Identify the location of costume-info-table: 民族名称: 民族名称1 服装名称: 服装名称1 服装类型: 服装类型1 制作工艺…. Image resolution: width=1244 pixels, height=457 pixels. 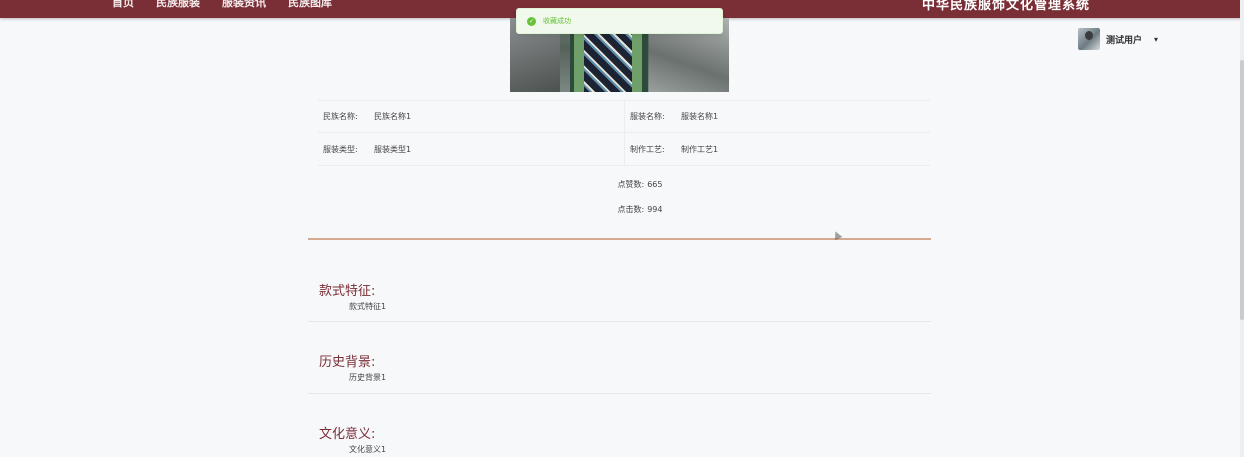
(624, 133).